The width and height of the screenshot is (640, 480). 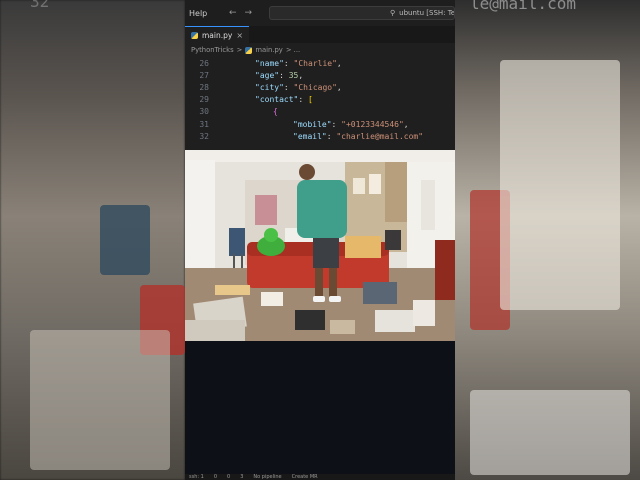 I want to click on search-text: ubuntu [SSH: Test-, so click(x=427, y=13).